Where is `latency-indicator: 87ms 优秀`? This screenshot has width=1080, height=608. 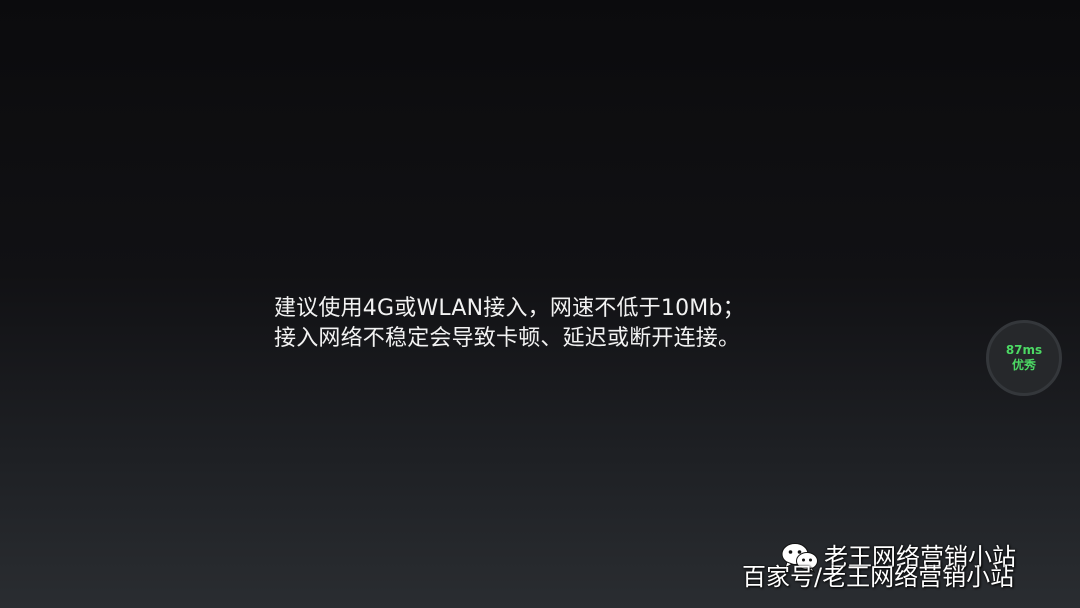
latency-indicator: 87ms 优秀 is located at coordinates (1024, 358).